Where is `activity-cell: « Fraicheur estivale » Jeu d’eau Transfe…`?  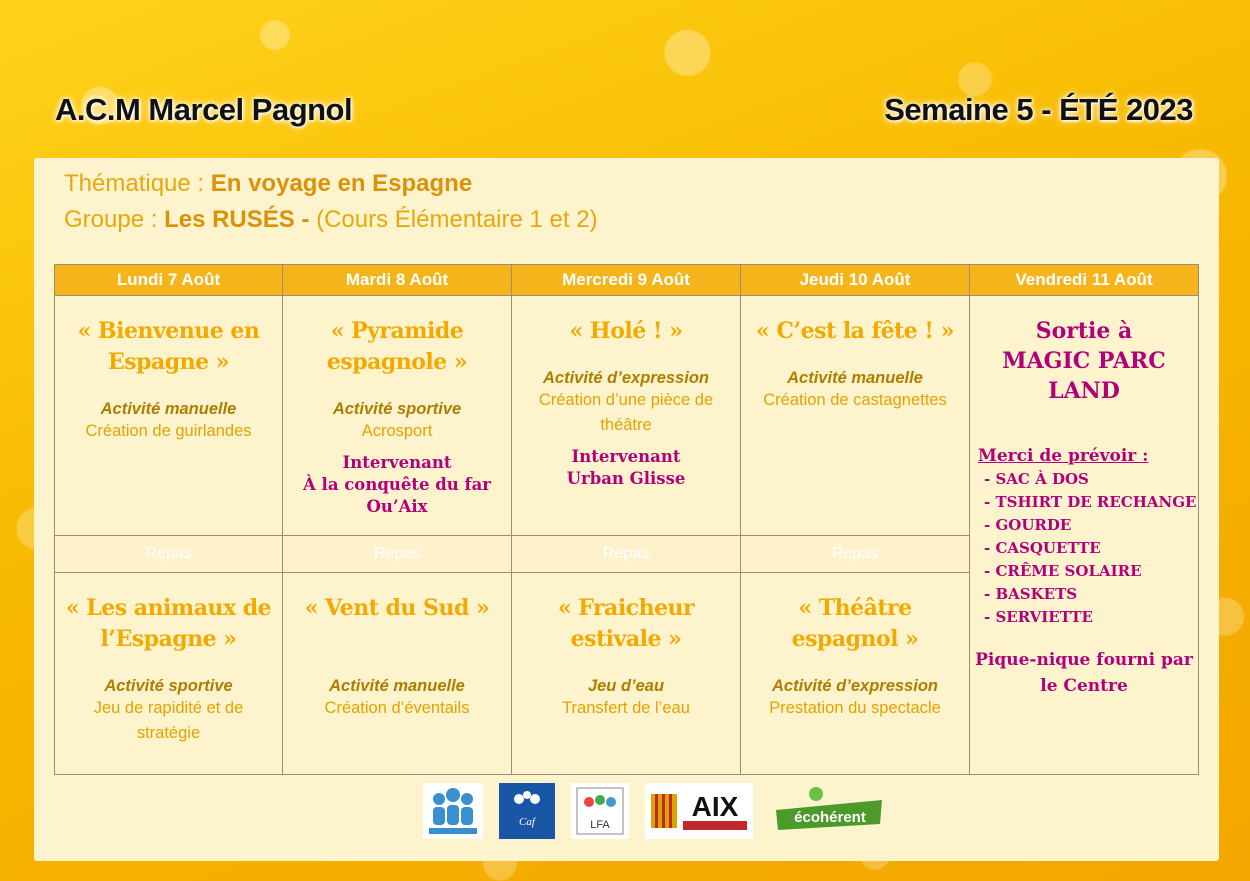 activity-cell: « Fraicheur estivale » Jeu d’eau Transfe… is located at coordinates (626, 673).